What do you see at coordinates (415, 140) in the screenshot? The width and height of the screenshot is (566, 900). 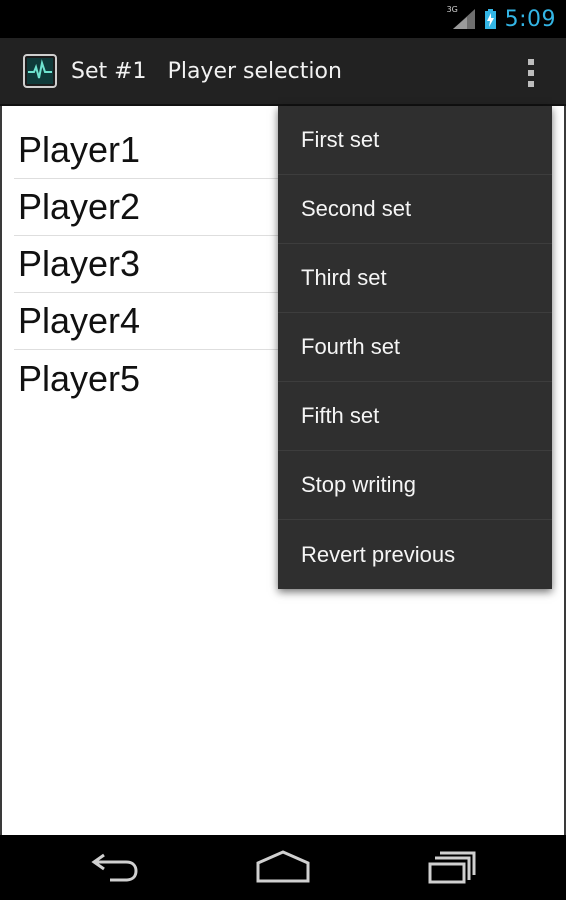 I see `menu-item-first-set: First set` at bounding box center [415, 140].